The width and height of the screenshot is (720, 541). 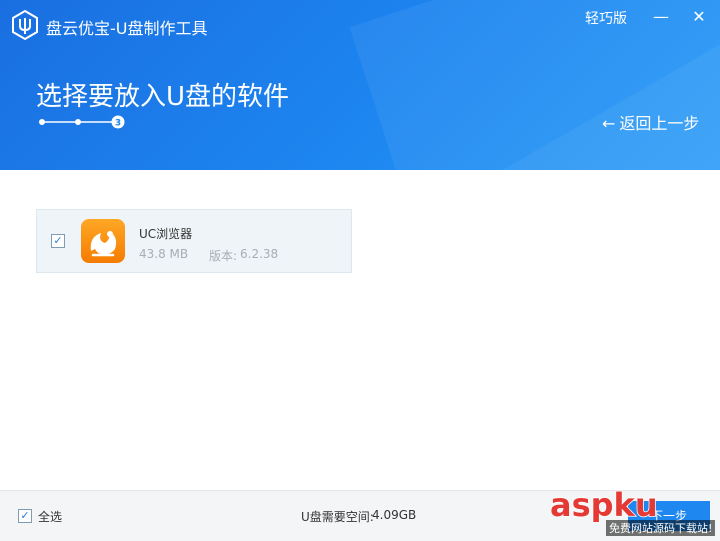 I want to click on software-size: 43.8 MB, so click(x=164, y=254).